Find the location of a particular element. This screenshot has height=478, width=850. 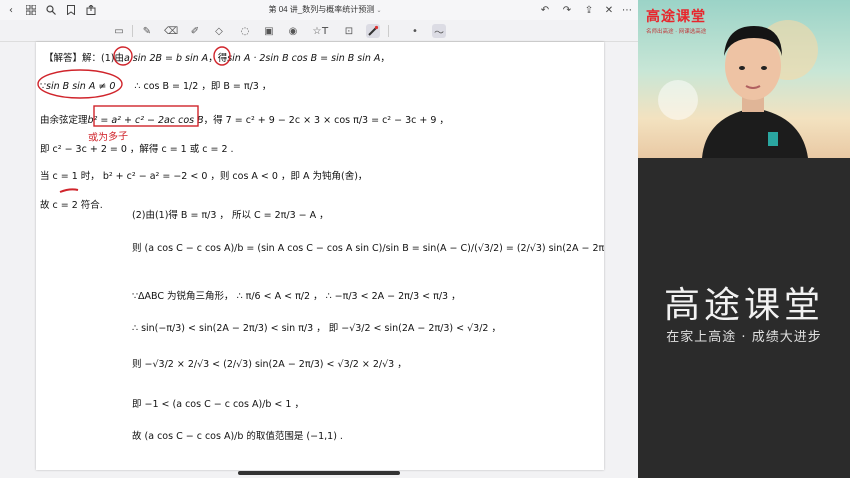

document-title: 第 04 讲_数列与概率统计预测 ⌄ is located at coordinates (325, 9).